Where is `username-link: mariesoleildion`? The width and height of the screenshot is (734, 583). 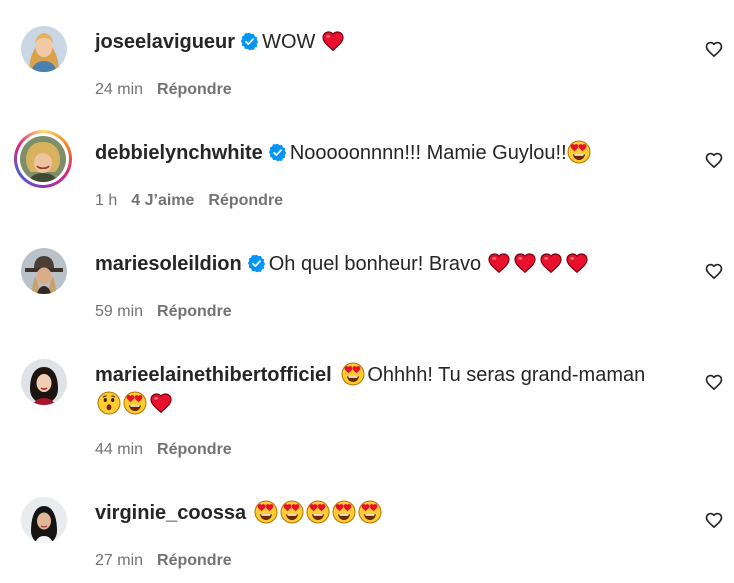 username-link: mariesoleildion is located at coordinates (168, 264).